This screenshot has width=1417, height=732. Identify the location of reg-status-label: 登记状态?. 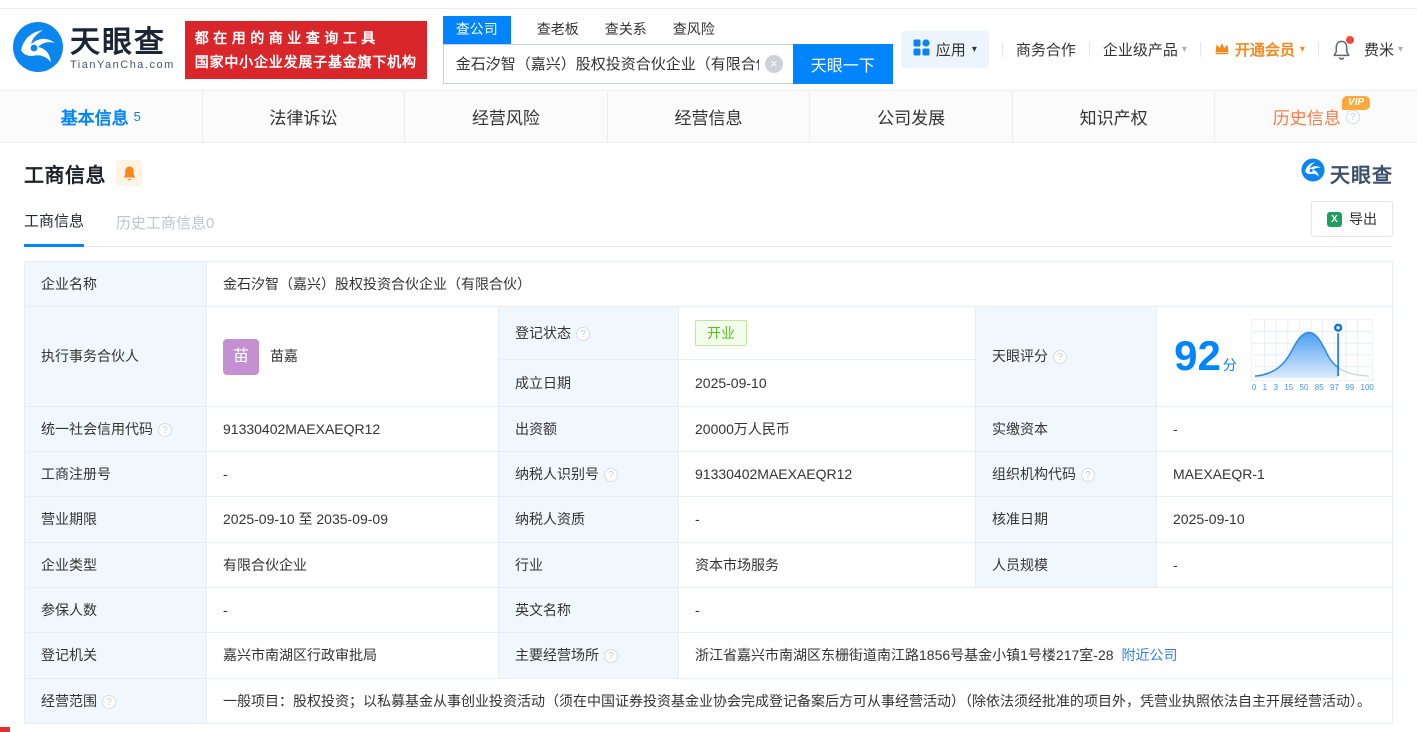
(588, 333).